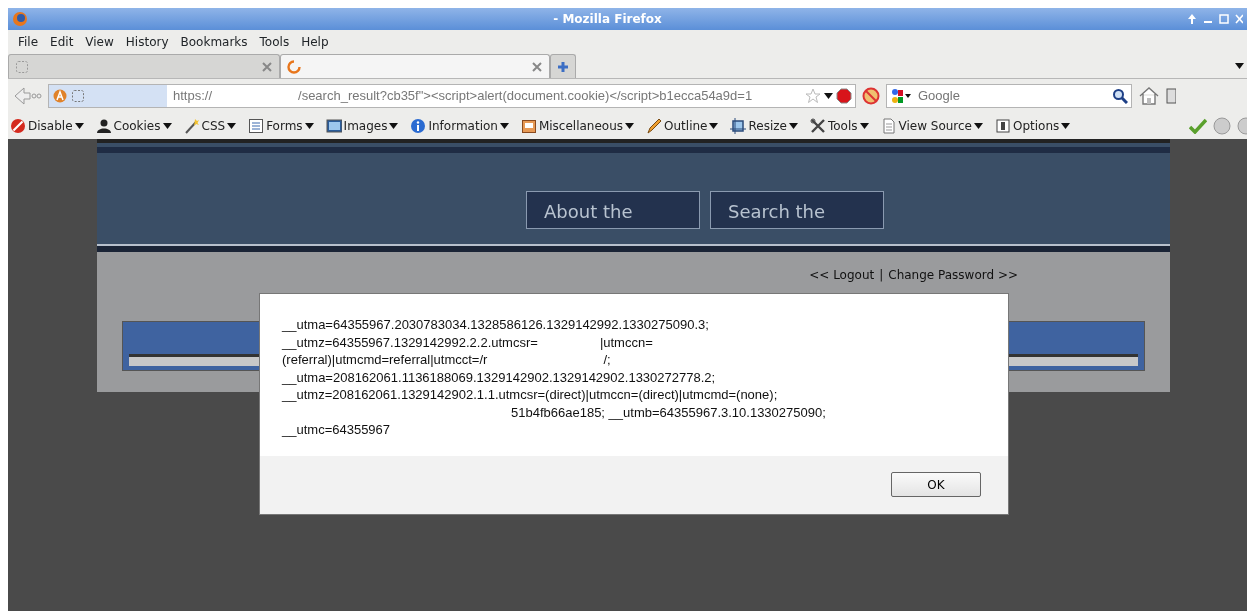 The height and width of the screenshot is (611, 1247). I want to click on url-text: https://, so click(193, 96).